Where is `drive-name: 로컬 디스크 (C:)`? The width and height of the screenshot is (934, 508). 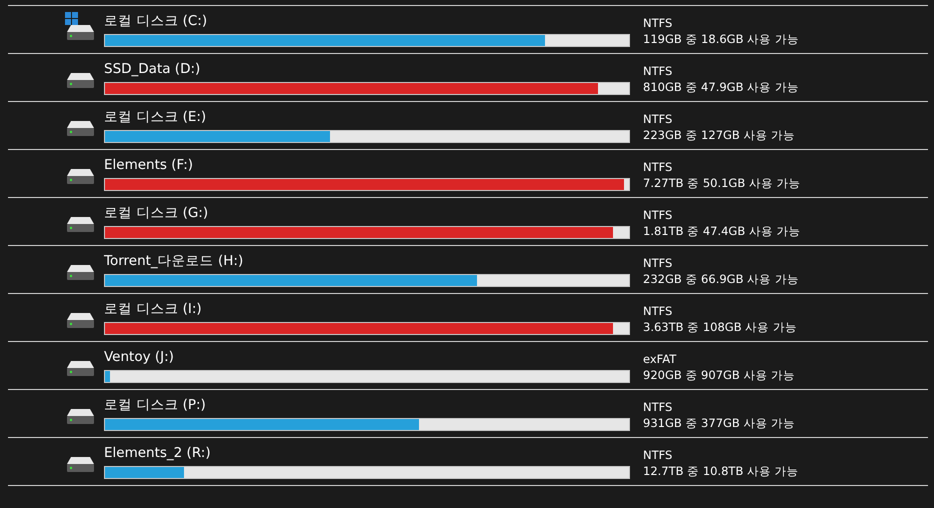 drive-name: 로컬 디스크 (C:) is located at coordinates (156, 21).